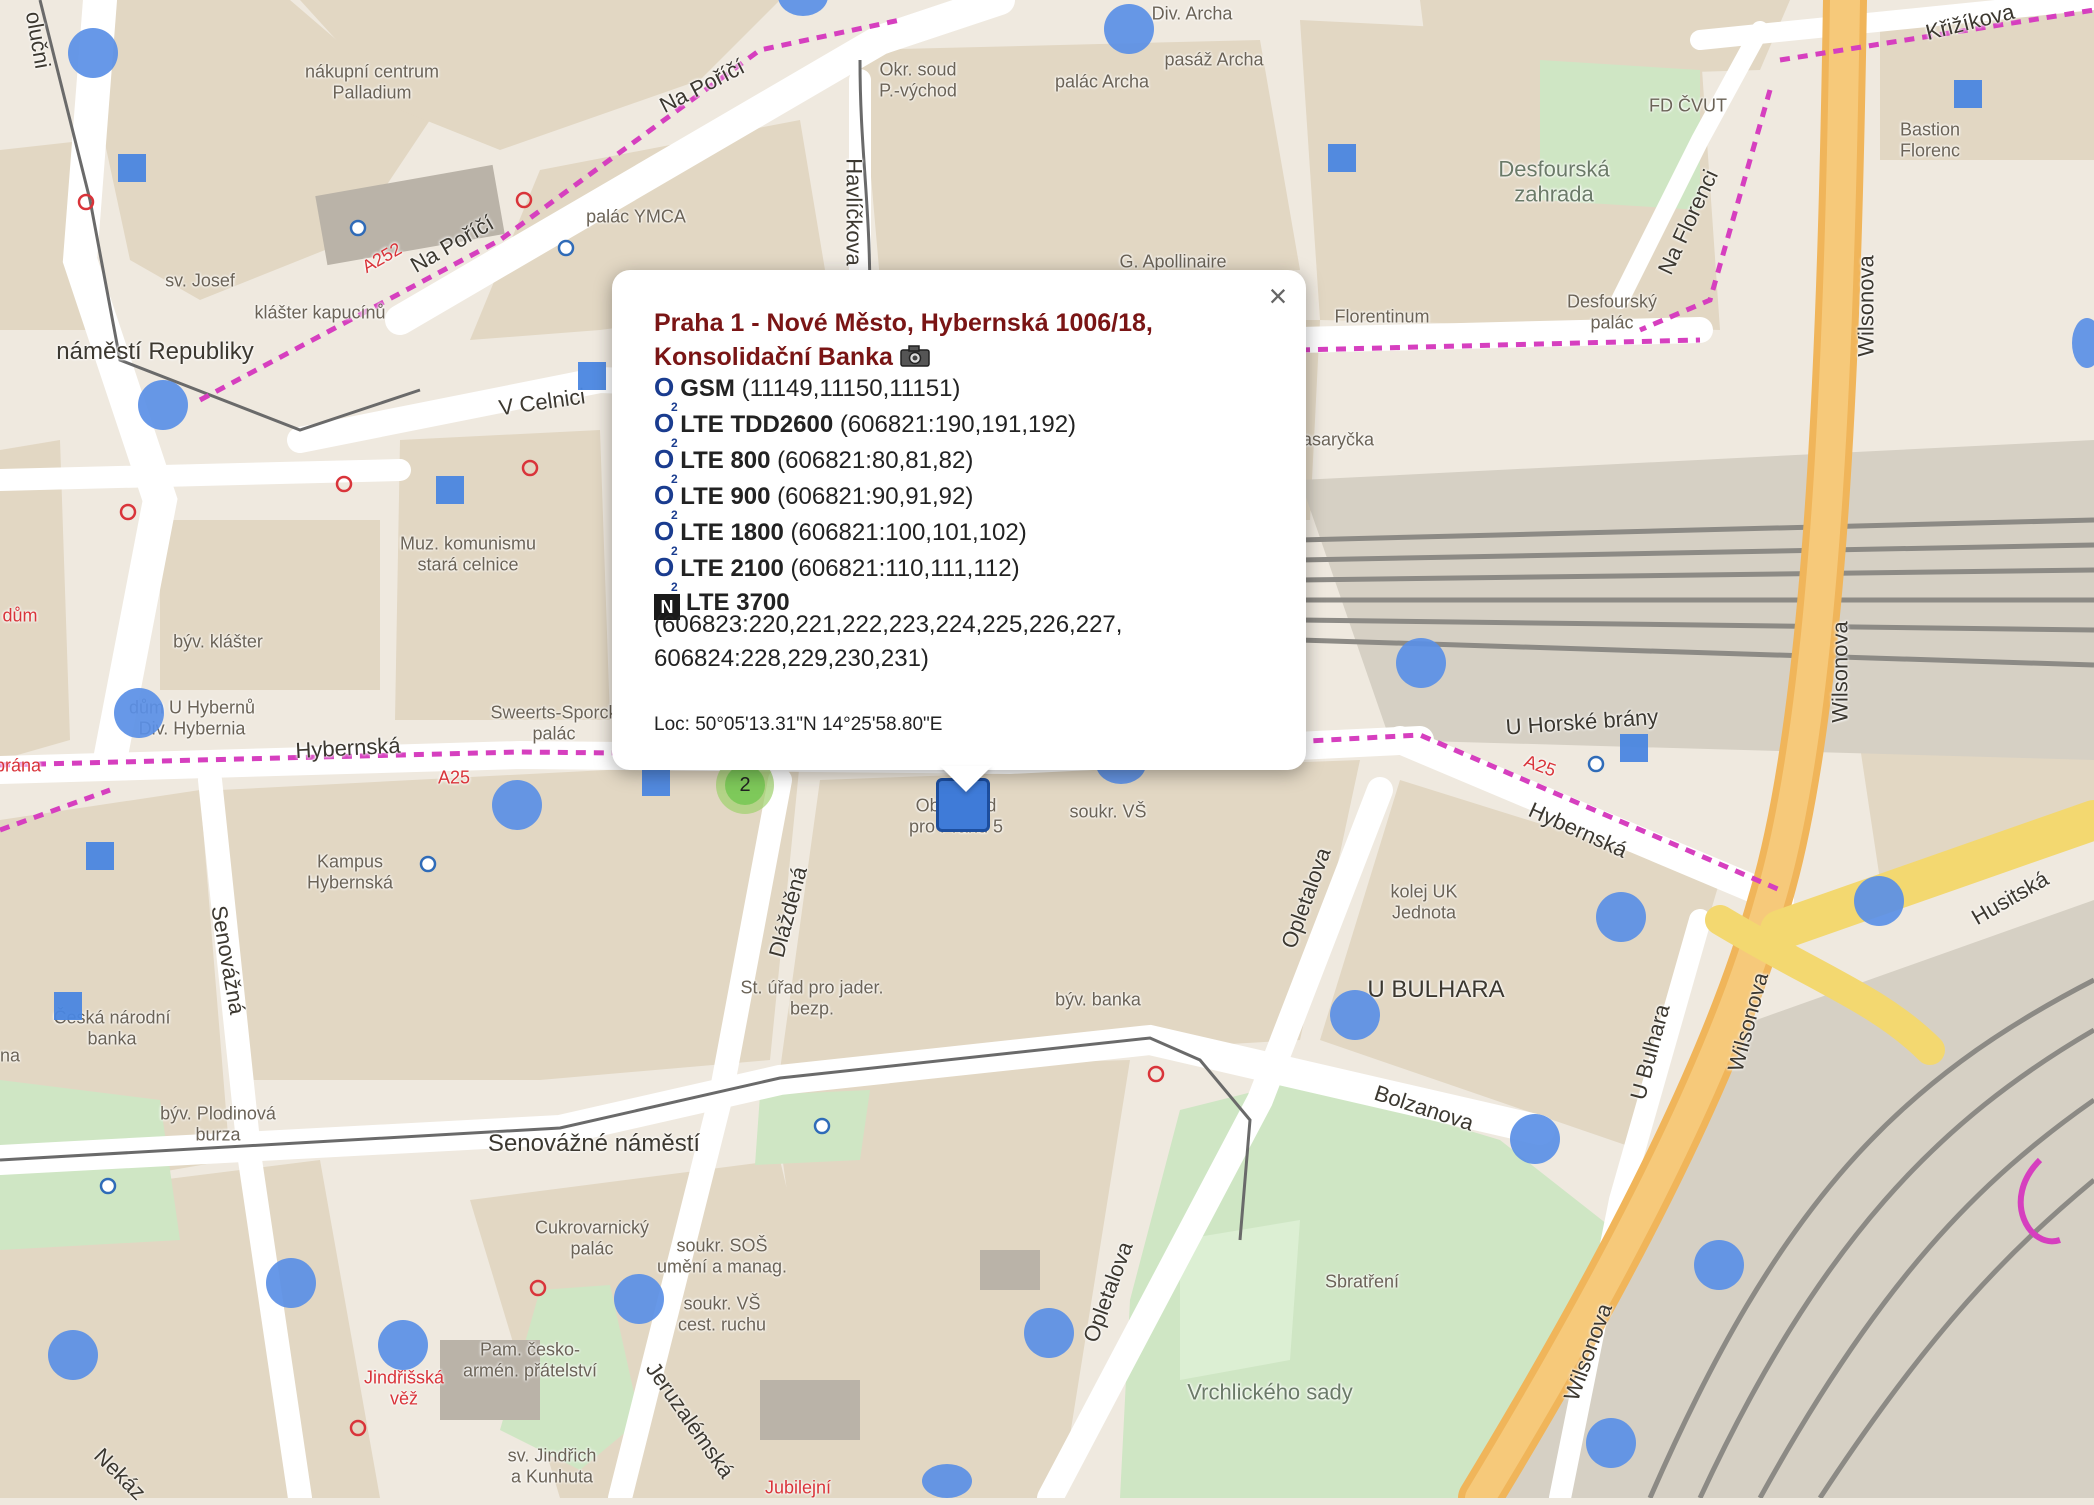 This screenshot has width=2094, height=1505. Describe the element at coordinates (732, 532) in the screenshot. I see `technology-name: LTE 1800` at that location.